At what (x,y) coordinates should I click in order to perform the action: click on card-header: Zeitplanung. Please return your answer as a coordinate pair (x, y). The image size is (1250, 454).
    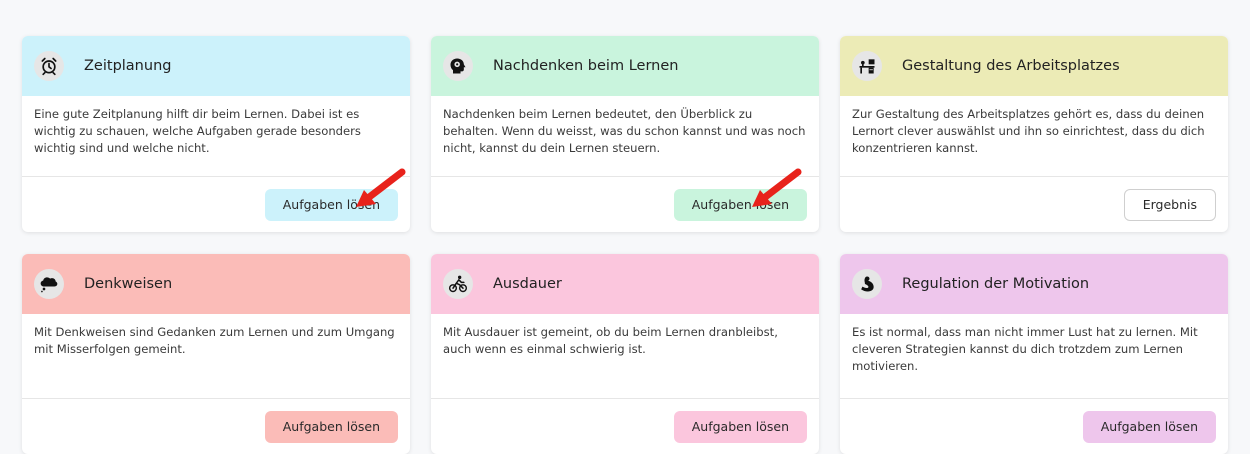
    Looking at the image, I should click on (216, 66).